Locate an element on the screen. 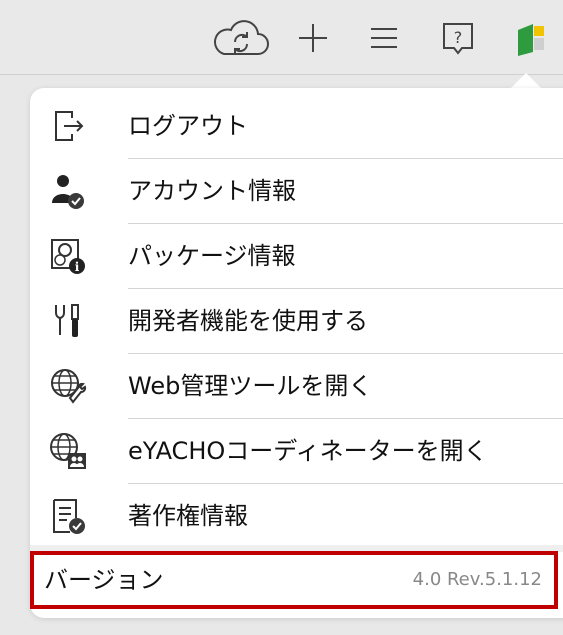 Image resolution: width=563 pixels, height=635 pixels. menu-item-label: 開発者機能を使用する is located at coordinates (248, 321).